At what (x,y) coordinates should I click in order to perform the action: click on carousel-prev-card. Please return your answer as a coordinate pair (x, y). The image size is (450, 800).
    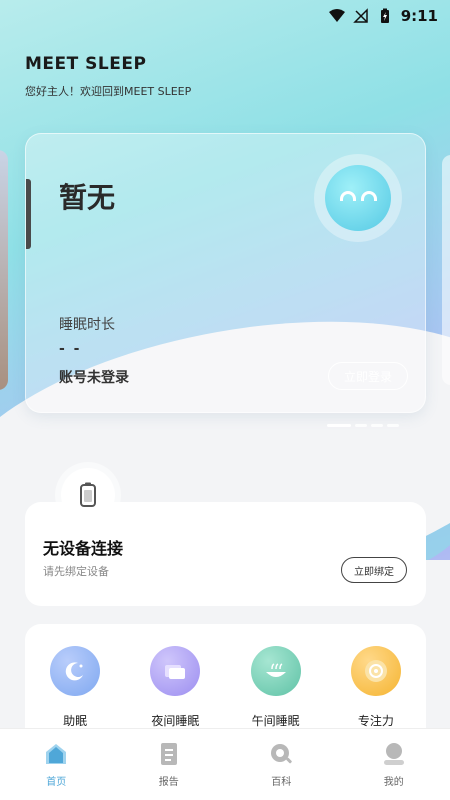
    Looking at the image, I should click on (4, 270).